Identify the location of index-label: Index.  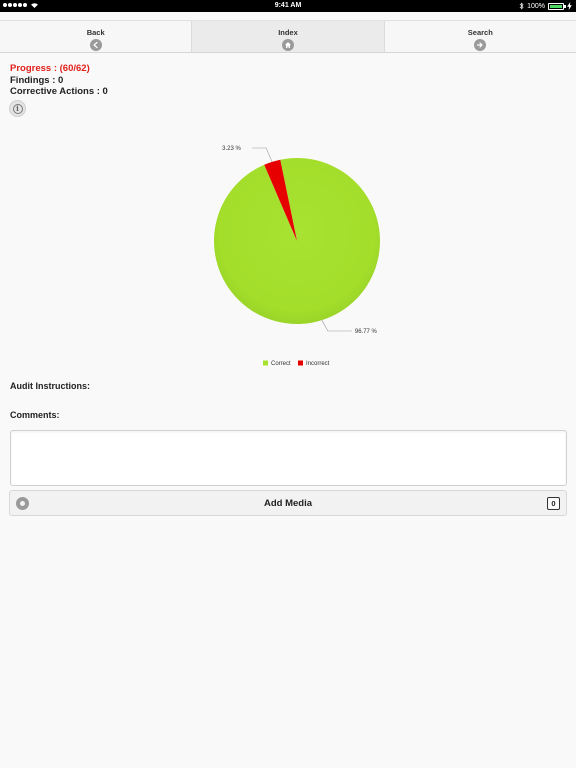
(288, 32).